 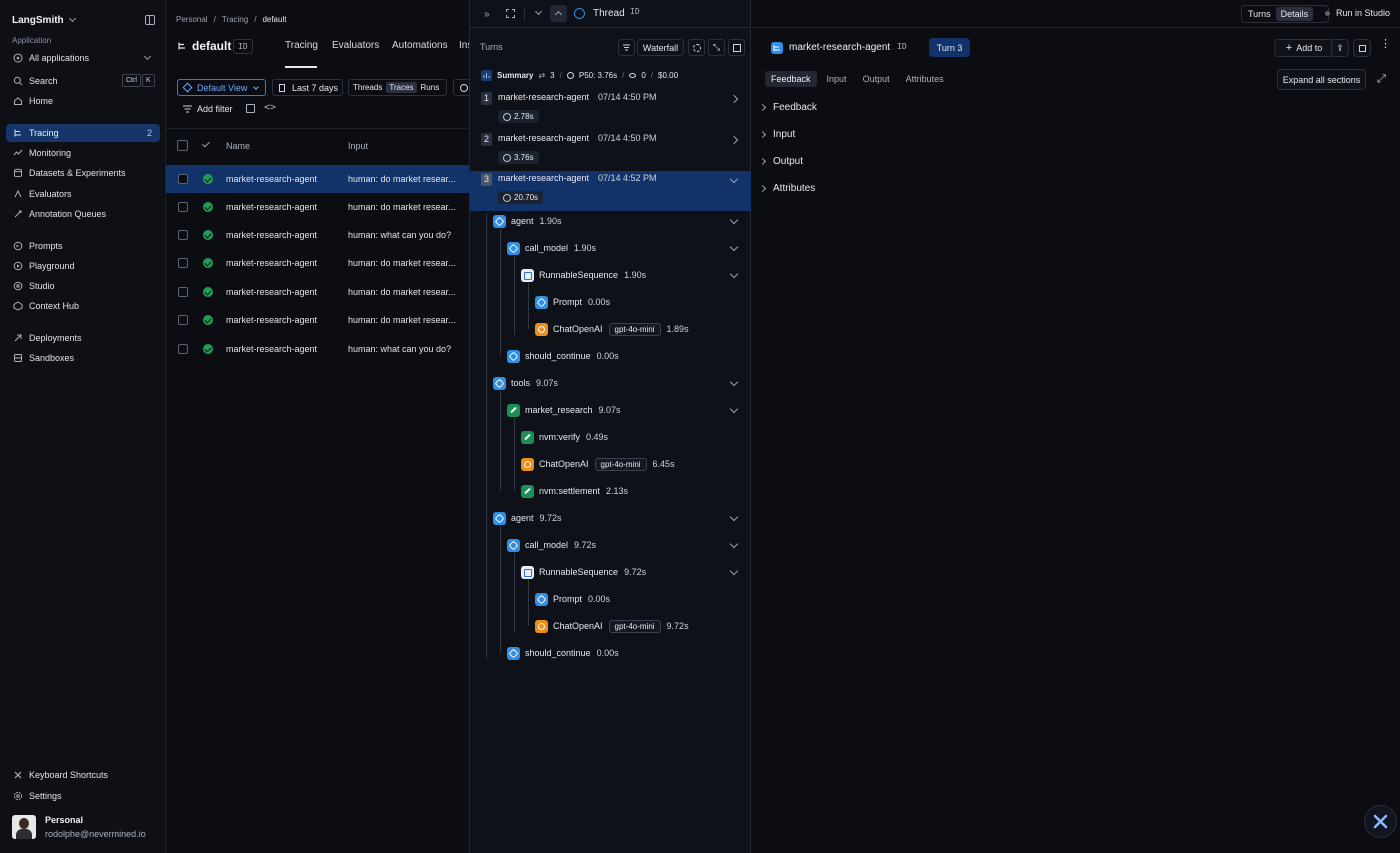 What do you see at coordinates (635, 11) in the screenshot?
I see `thread-id-badge: ID` at bounding box center [635, 11].